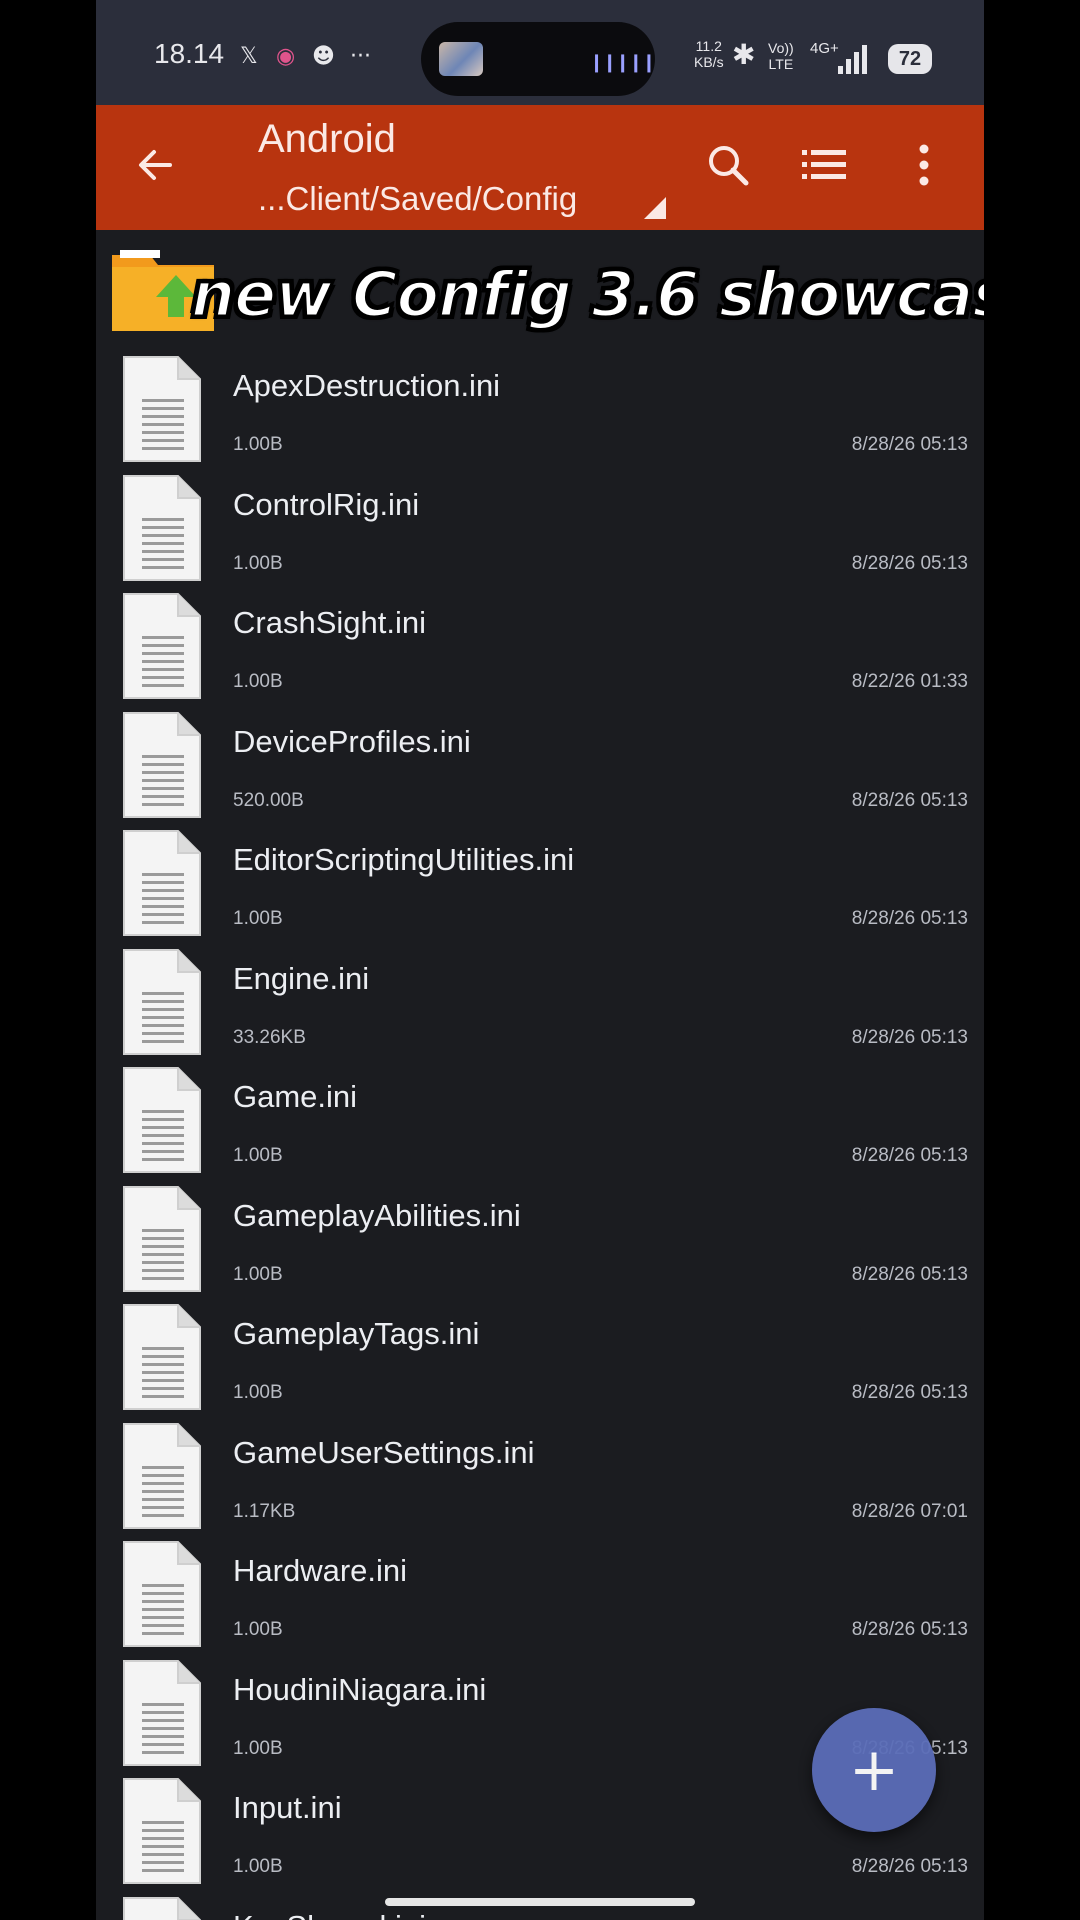 The image size is (1080, 1920). Describe the element at coordinates (728, 165) in the screenshot. I see `search-icon` at that location.